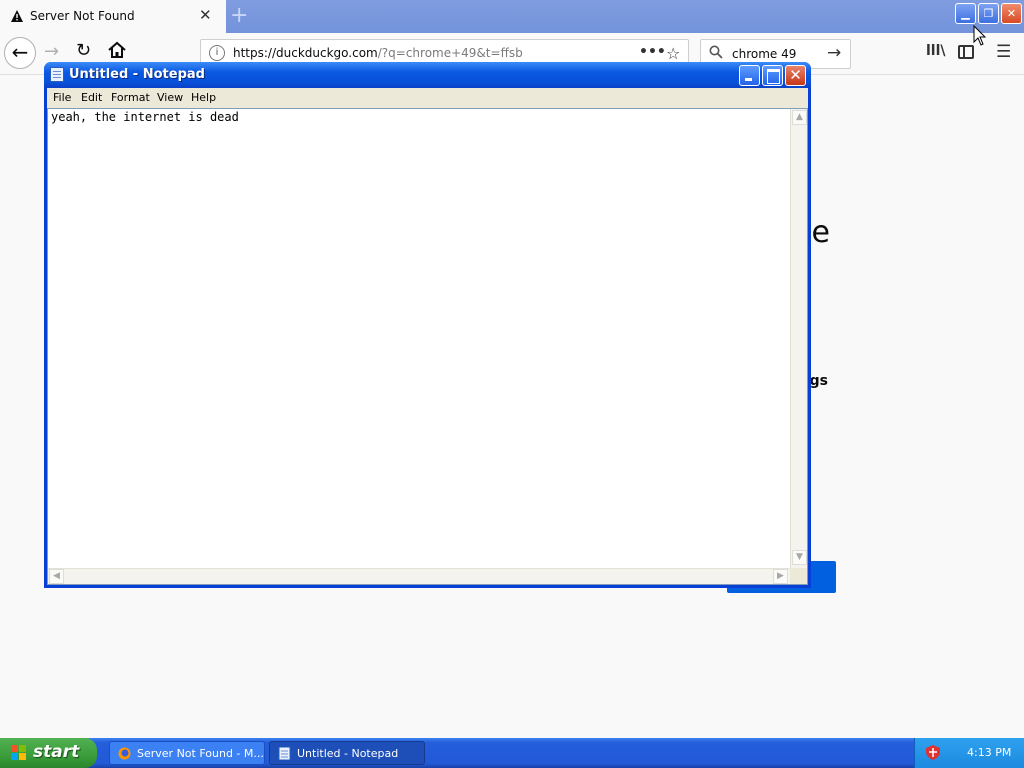 Image resolution: width=1024 pixels, height=768 pixels. I want to click on notepad-title: Untitled - Notepad, so click(137, 74).